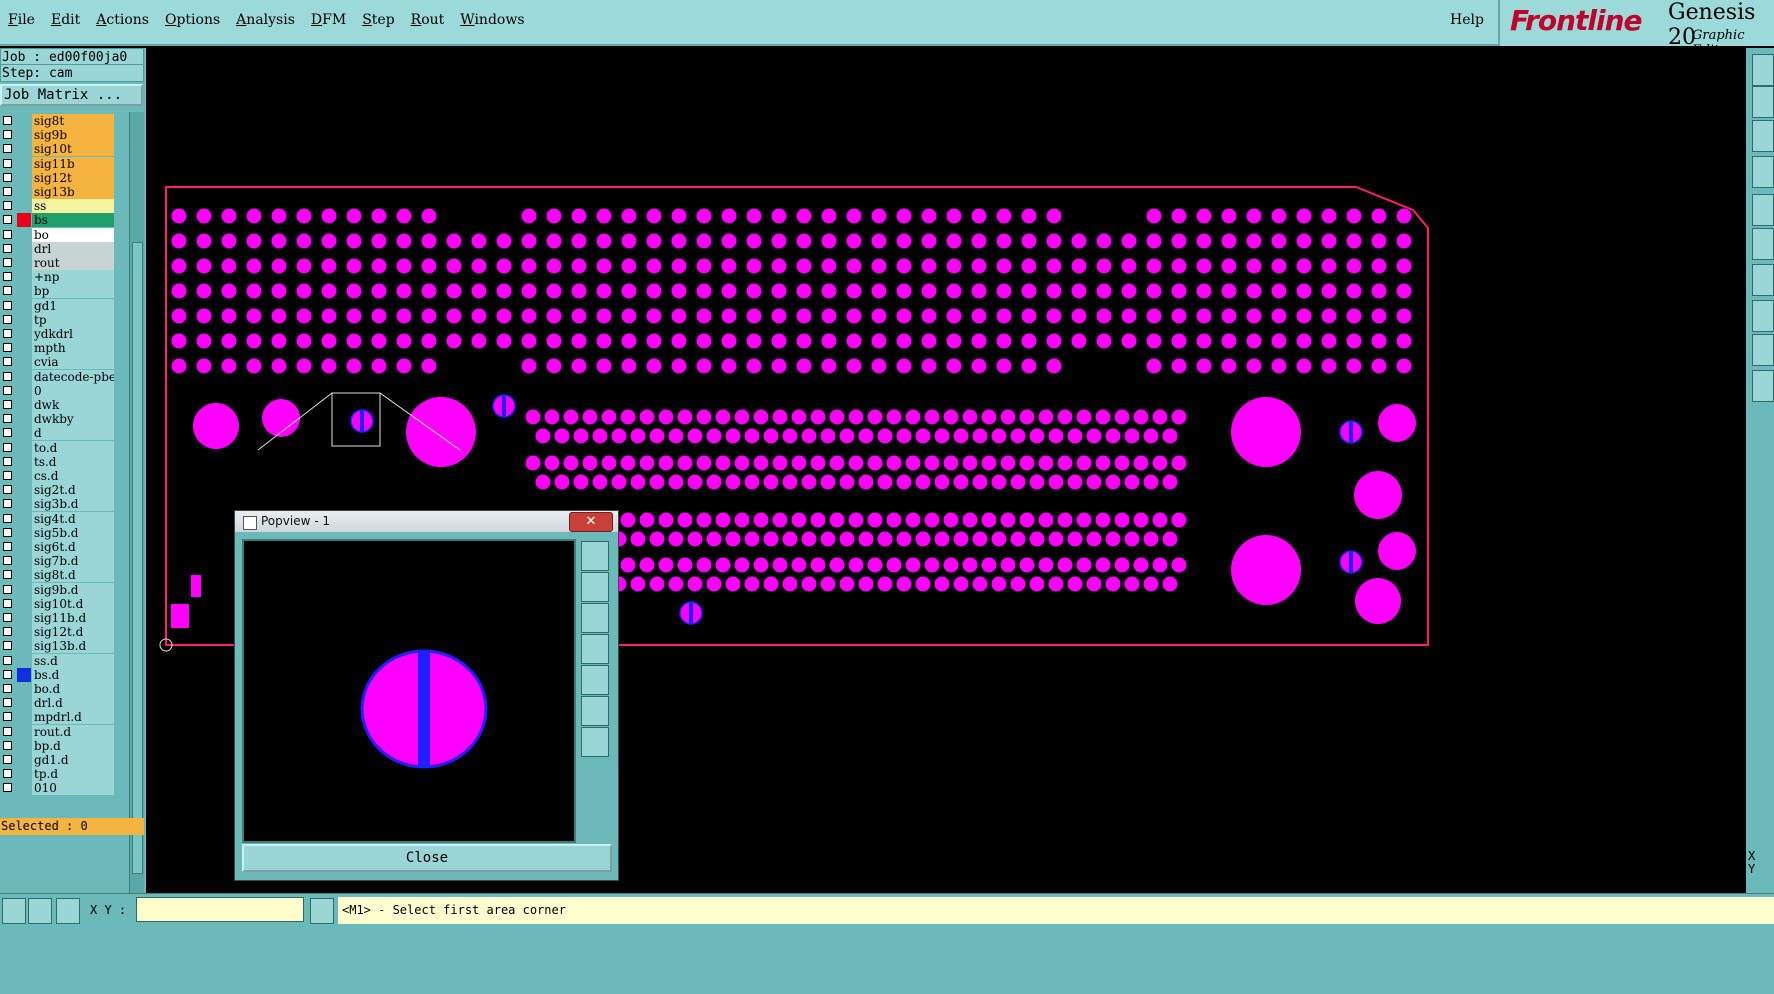  I want to click on layer-name: mpdrl.d, so click(73, 717).